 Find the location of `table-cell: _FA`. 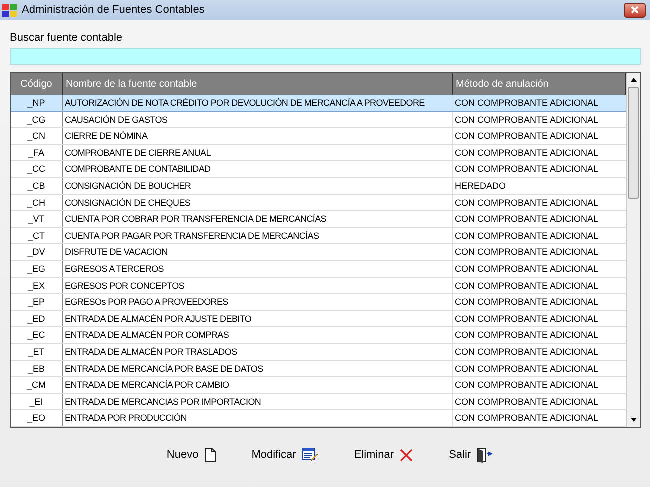

table-cell: _FA is located at coordinates (37, 152).